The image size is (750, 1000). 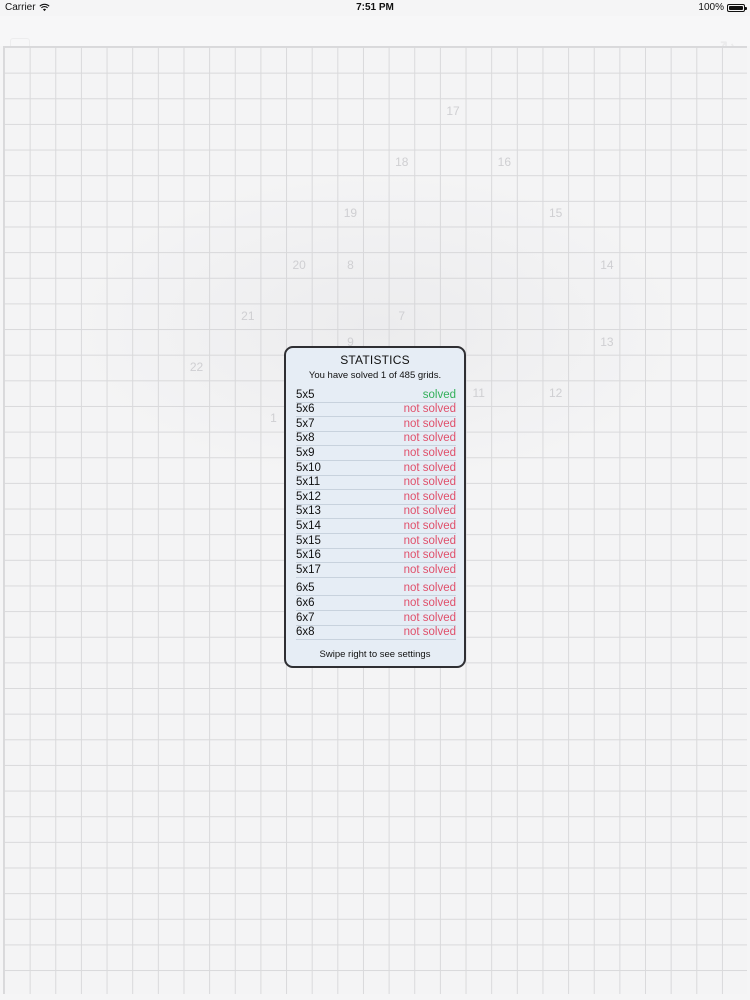 I want to click on stat-grid-size: 5x10, so click(x=308, y=467).